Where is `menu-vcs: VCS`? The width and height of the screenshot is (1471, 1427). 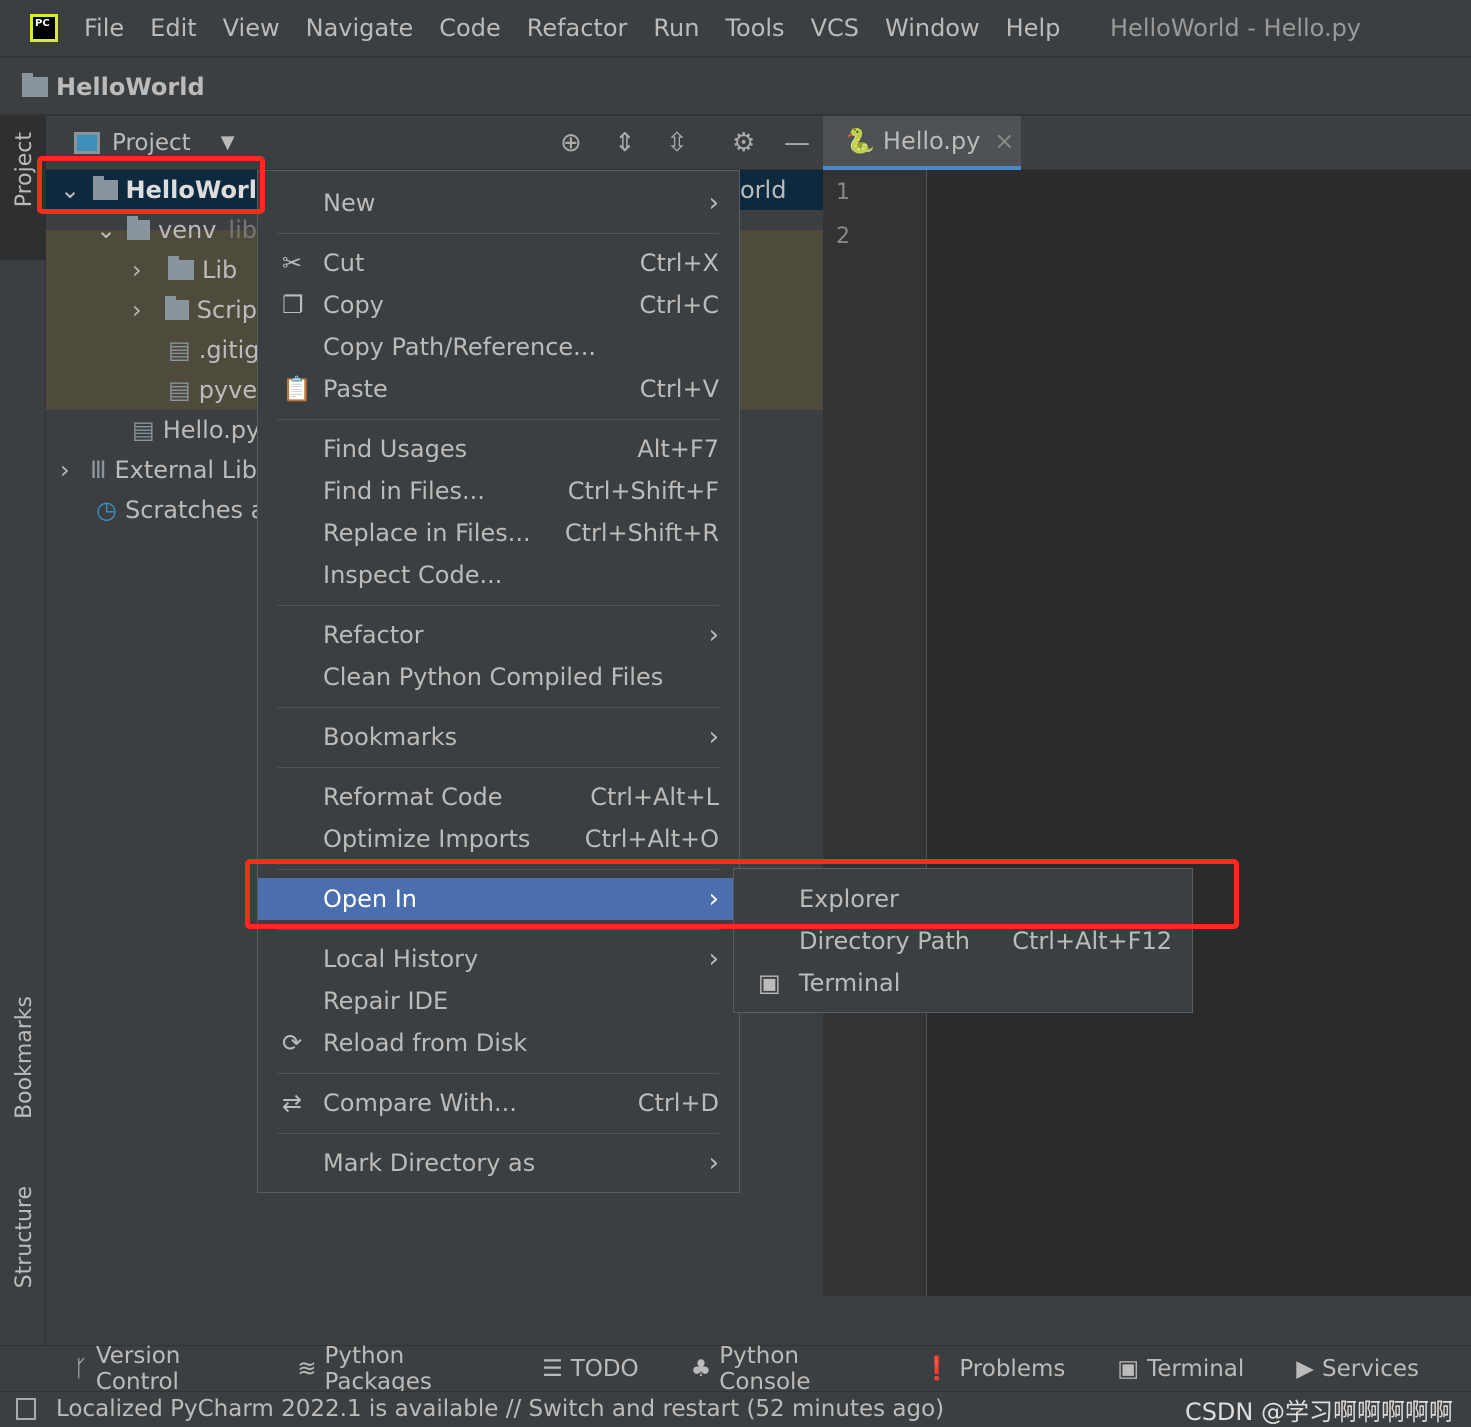
menu-vcs: VCS is located at coordinates (835, 28).